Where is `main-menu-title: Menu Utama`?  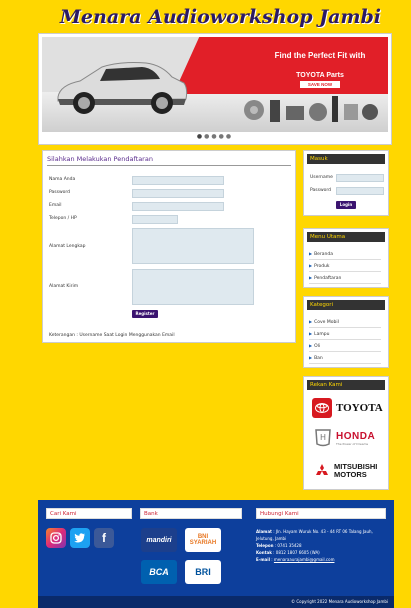
main-menu-title: Menu Utama is located at coordinates (346, 237).